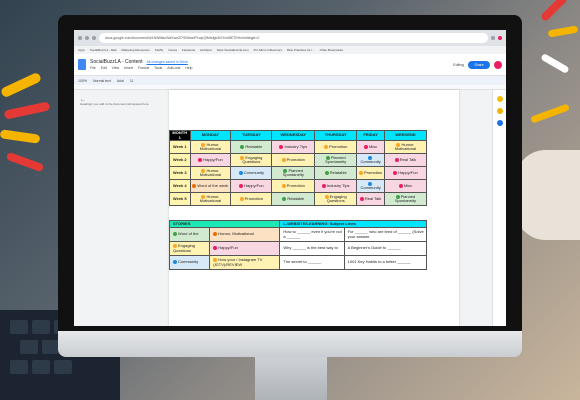 The height and width of the screenshot is (400, 580). I want to click on stories-header: STORIES, so click(224, 224).